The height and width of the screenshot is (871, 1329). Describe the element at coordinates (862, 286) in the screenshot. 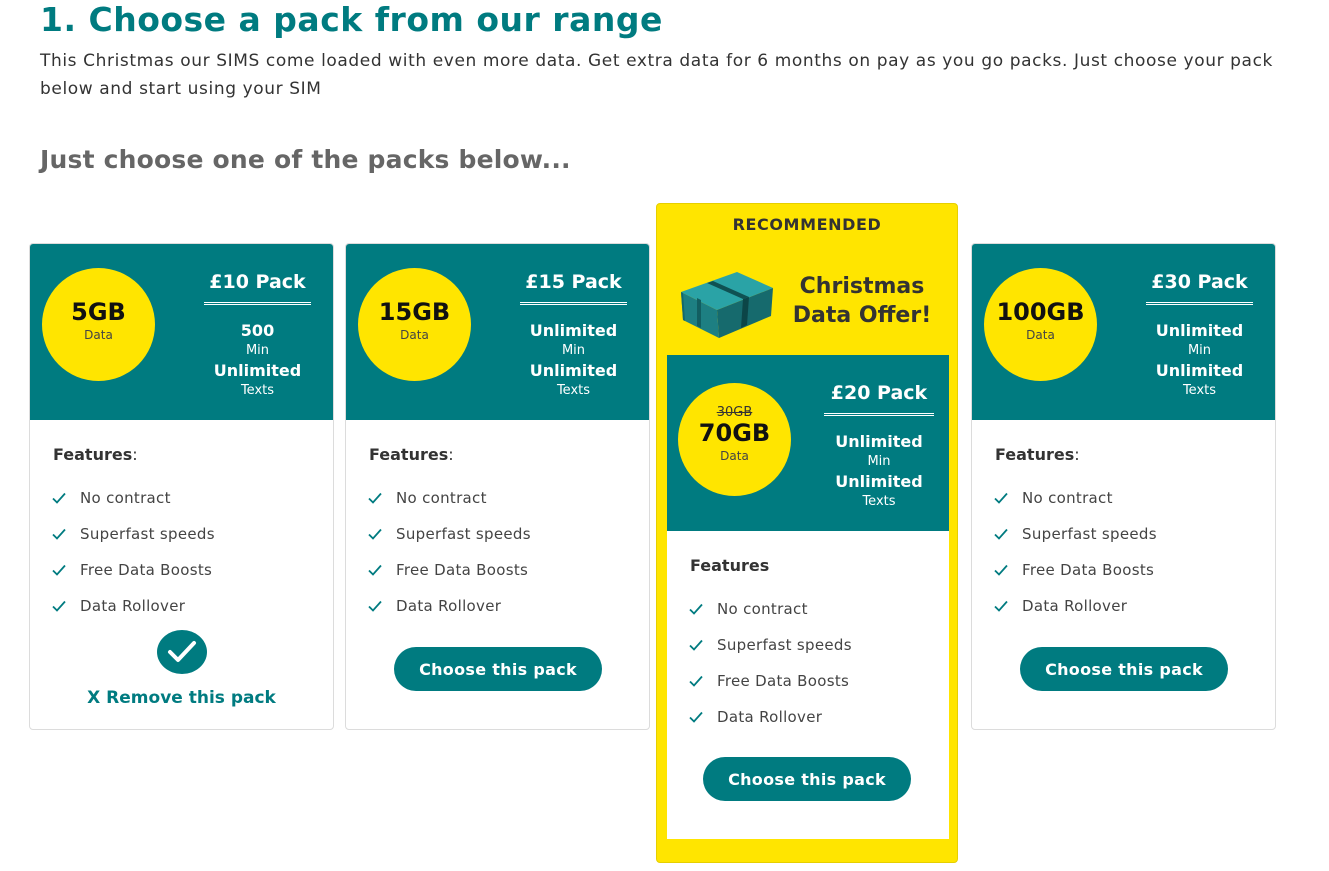

I see `offer-title-line1: Christmas` at that location.